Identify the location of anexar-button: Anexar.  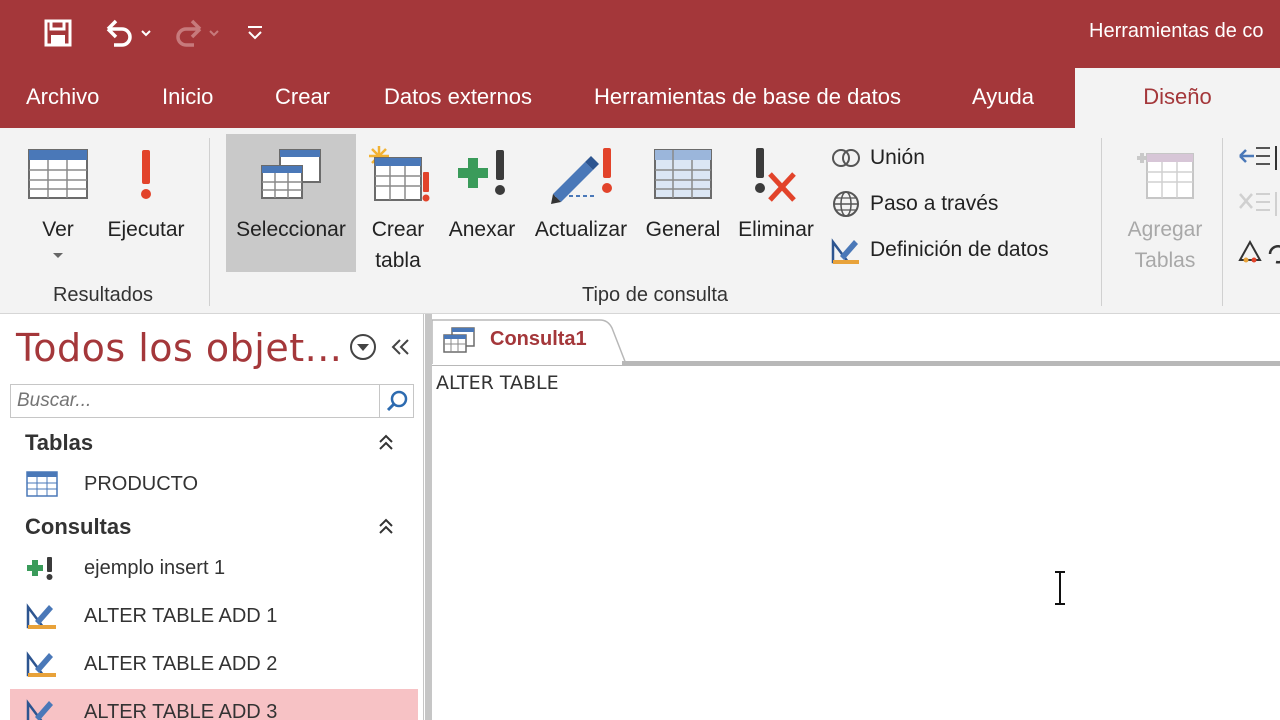
(482, 189).